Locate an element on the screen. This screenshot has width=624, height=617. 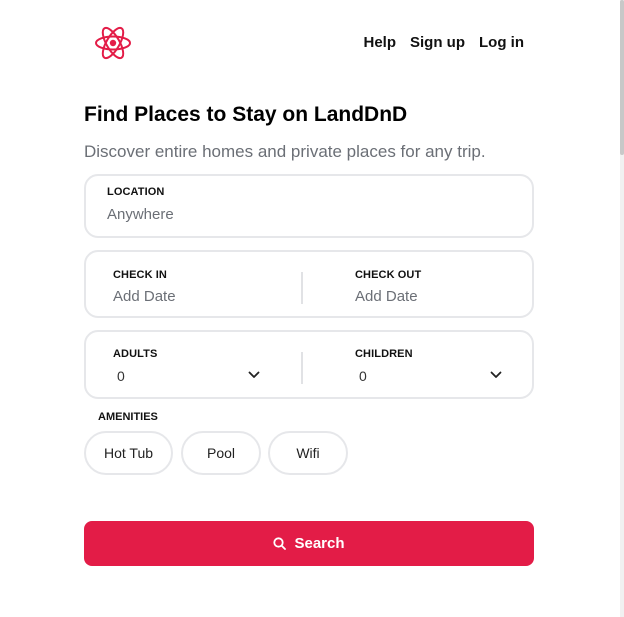
checkout-input: Add Date is located at coordinates (386, 296).